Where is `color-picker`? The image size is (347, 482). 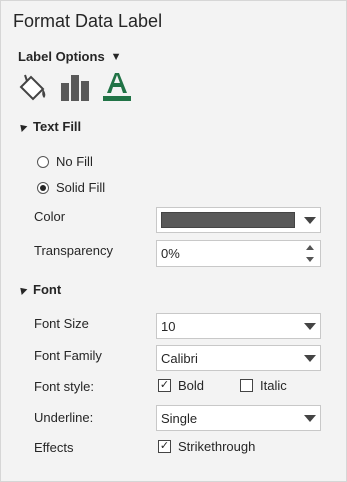 color-picker is located at coordinates (238, 220).